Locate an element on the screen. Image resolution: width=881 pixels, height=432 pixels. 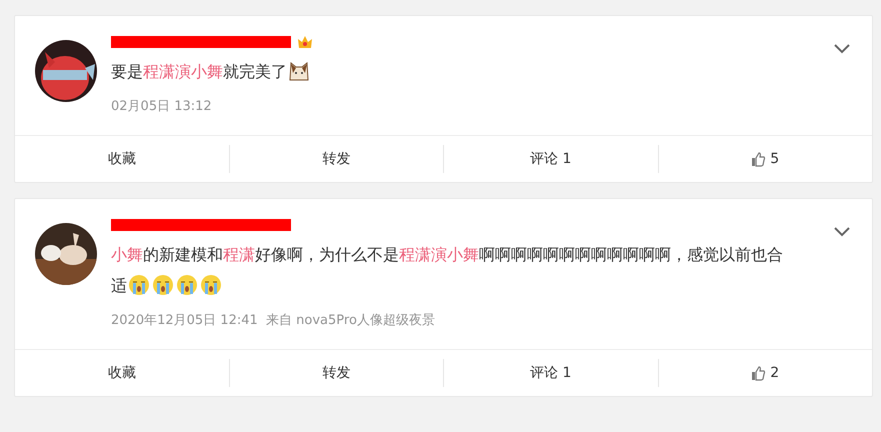
crown-icon is located at coordinates (305, 42).